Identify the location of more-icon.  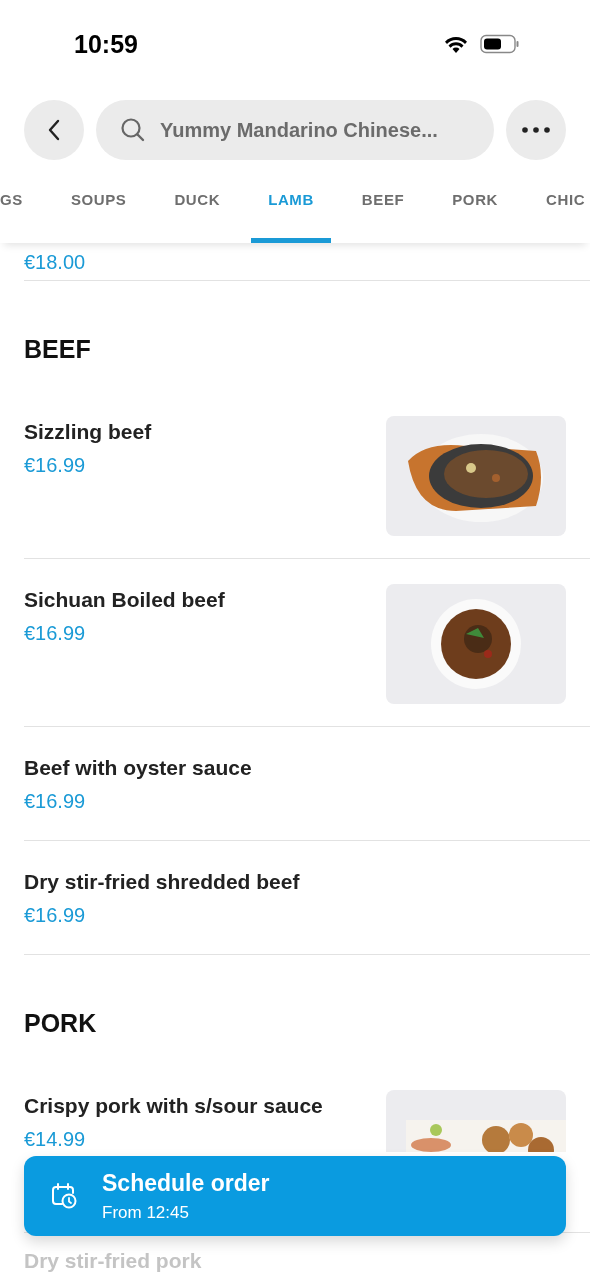
(536, 130).